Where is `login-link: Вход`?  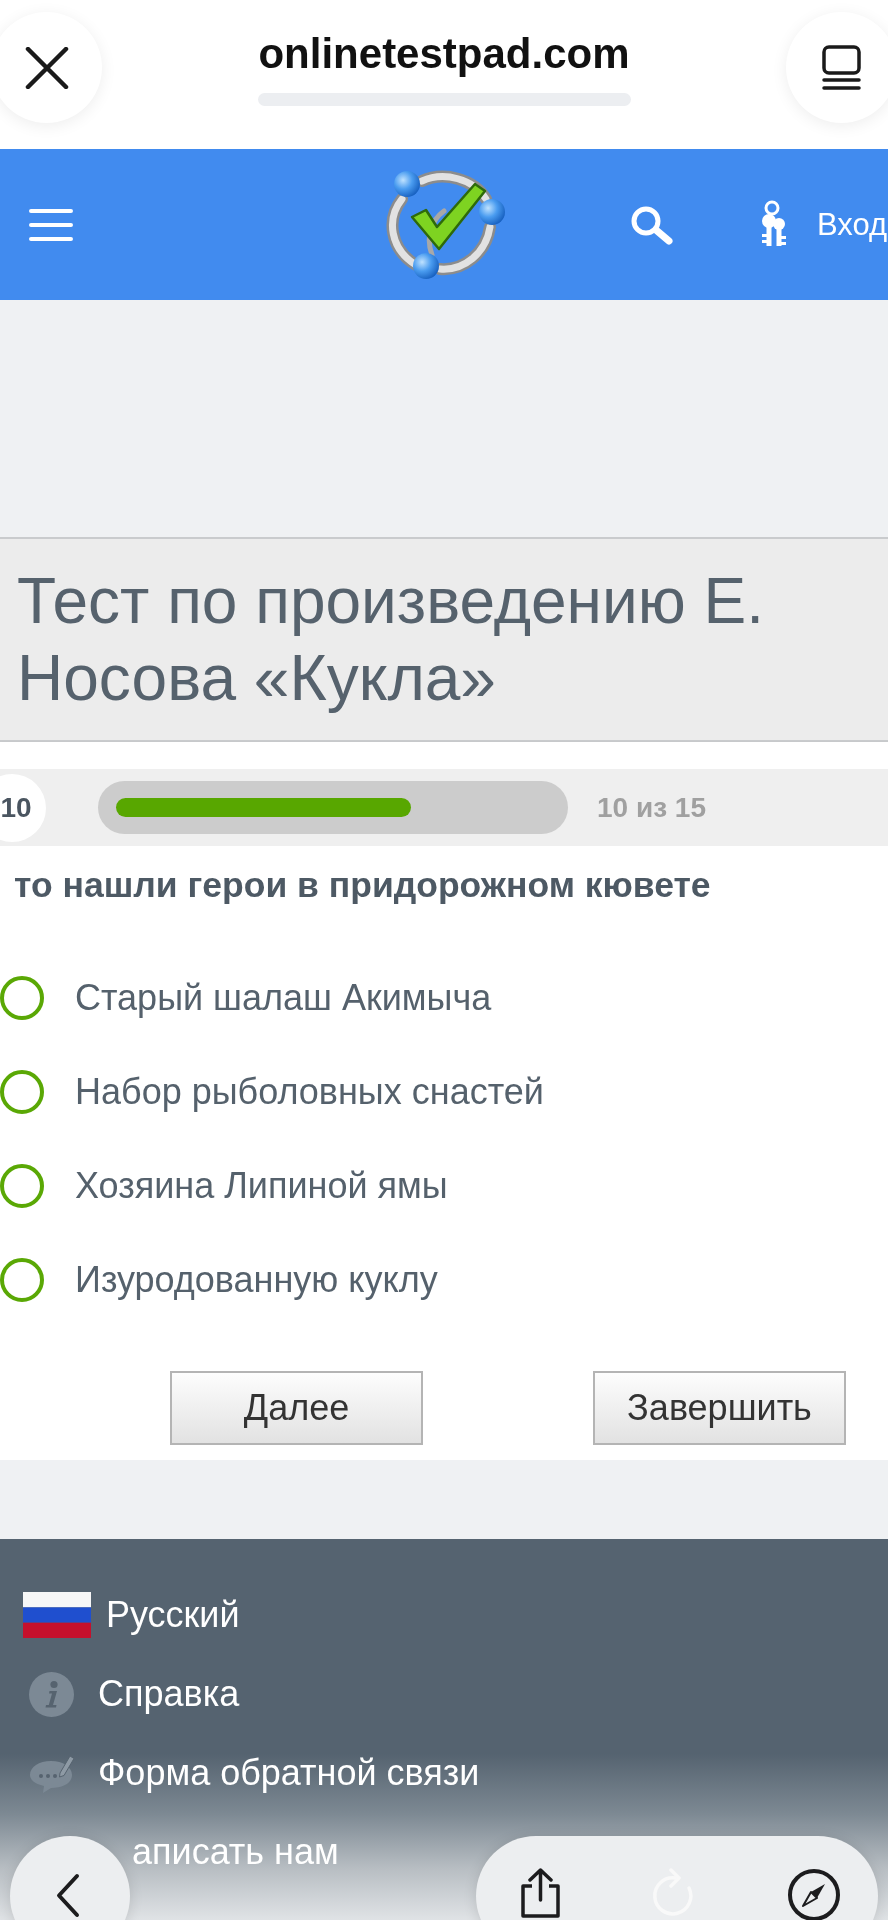
login-link: Вход is located at coordinates (823, 224).